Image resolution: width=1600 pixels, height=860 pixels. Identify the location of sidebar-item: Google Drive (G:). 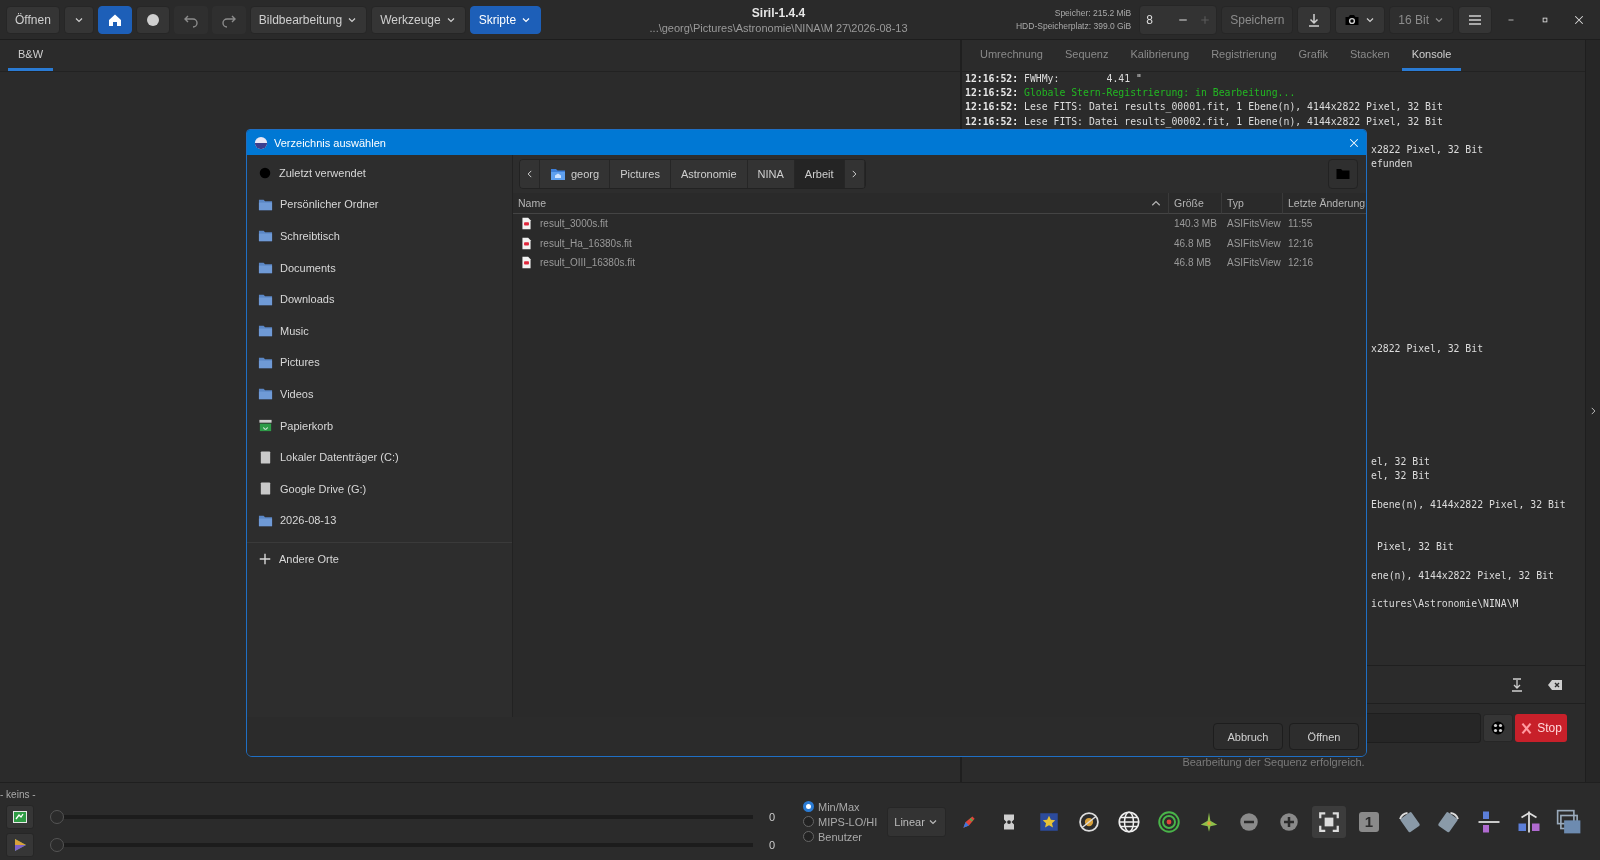
(379, 488).